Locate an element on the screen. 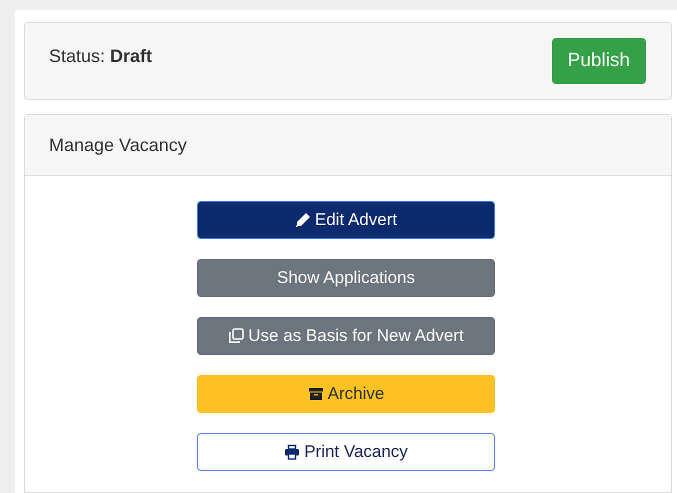 This screenshot has width=677, height=493. action-button: Print Vacancy is located at coordinates (346, 452).